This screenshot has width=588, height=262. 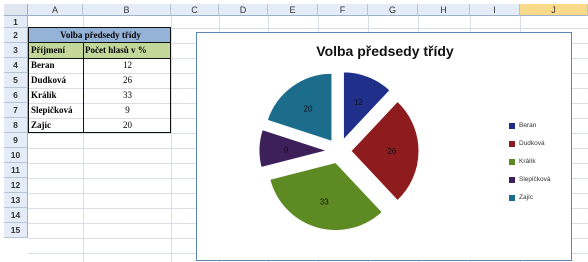 What do you see at coordinates (308, 108) in the screenshot?
I see `data-label: 20` at bounding box center [308, 108].